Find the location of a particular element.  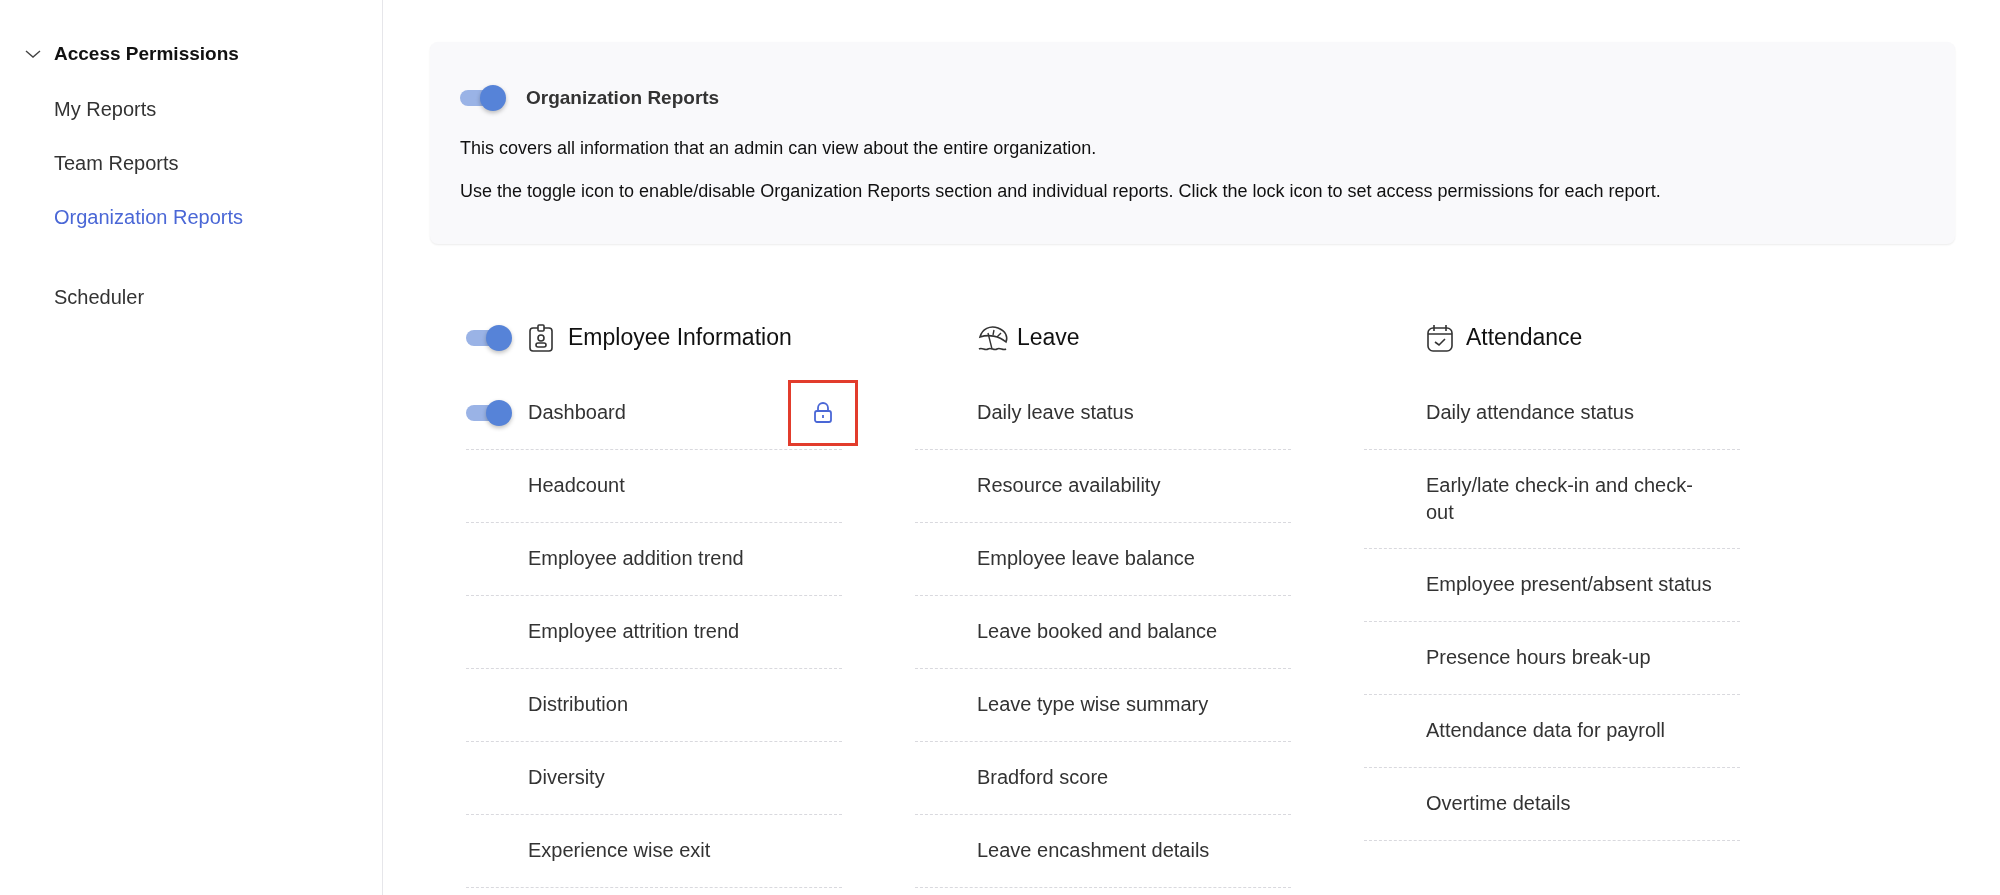

report-name: Daily attendance status is located at coordinates (1530, 412).